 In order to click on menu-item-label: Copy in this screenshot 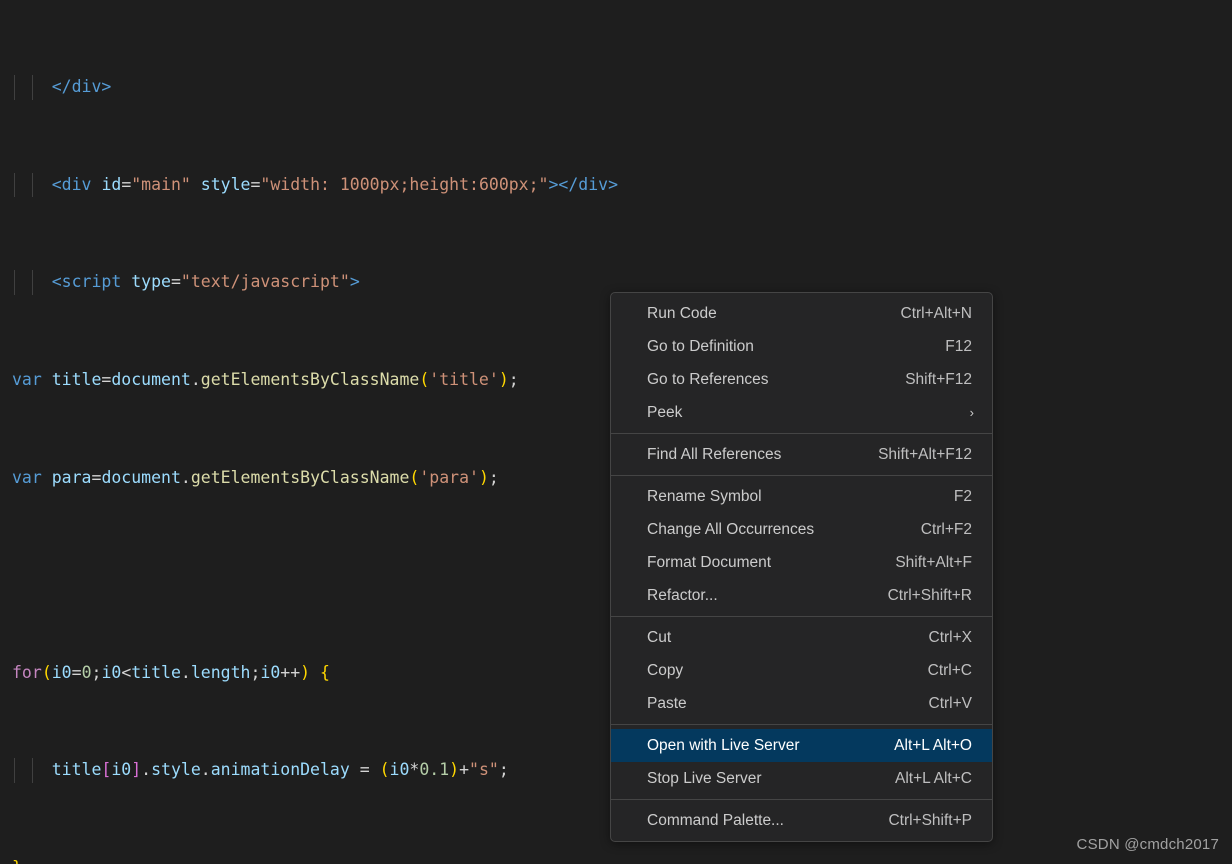, I will do `click(665, 670)`.